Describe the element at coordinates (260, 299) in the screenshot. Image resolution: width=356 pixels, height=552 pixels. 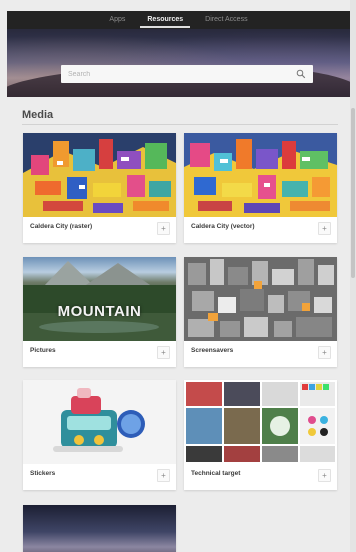
I see `screensavers-thumbnail` at that location.